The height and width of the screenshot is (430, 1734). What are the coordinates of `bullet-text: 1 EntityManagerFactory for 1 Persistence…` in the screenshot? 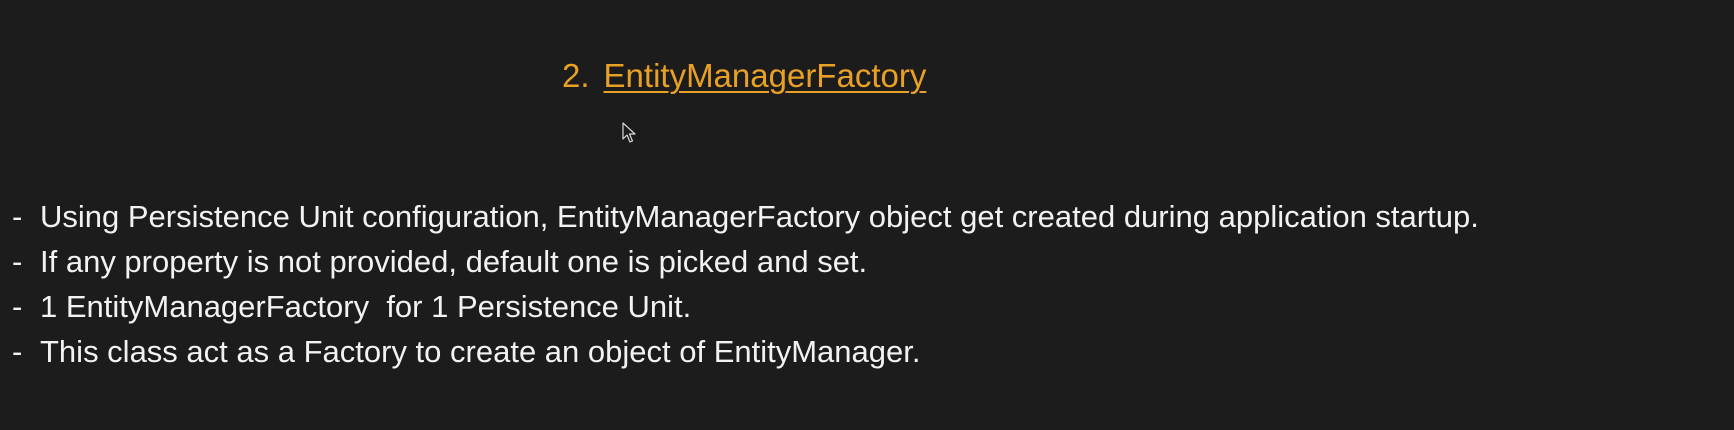 It's located at (366, 306).